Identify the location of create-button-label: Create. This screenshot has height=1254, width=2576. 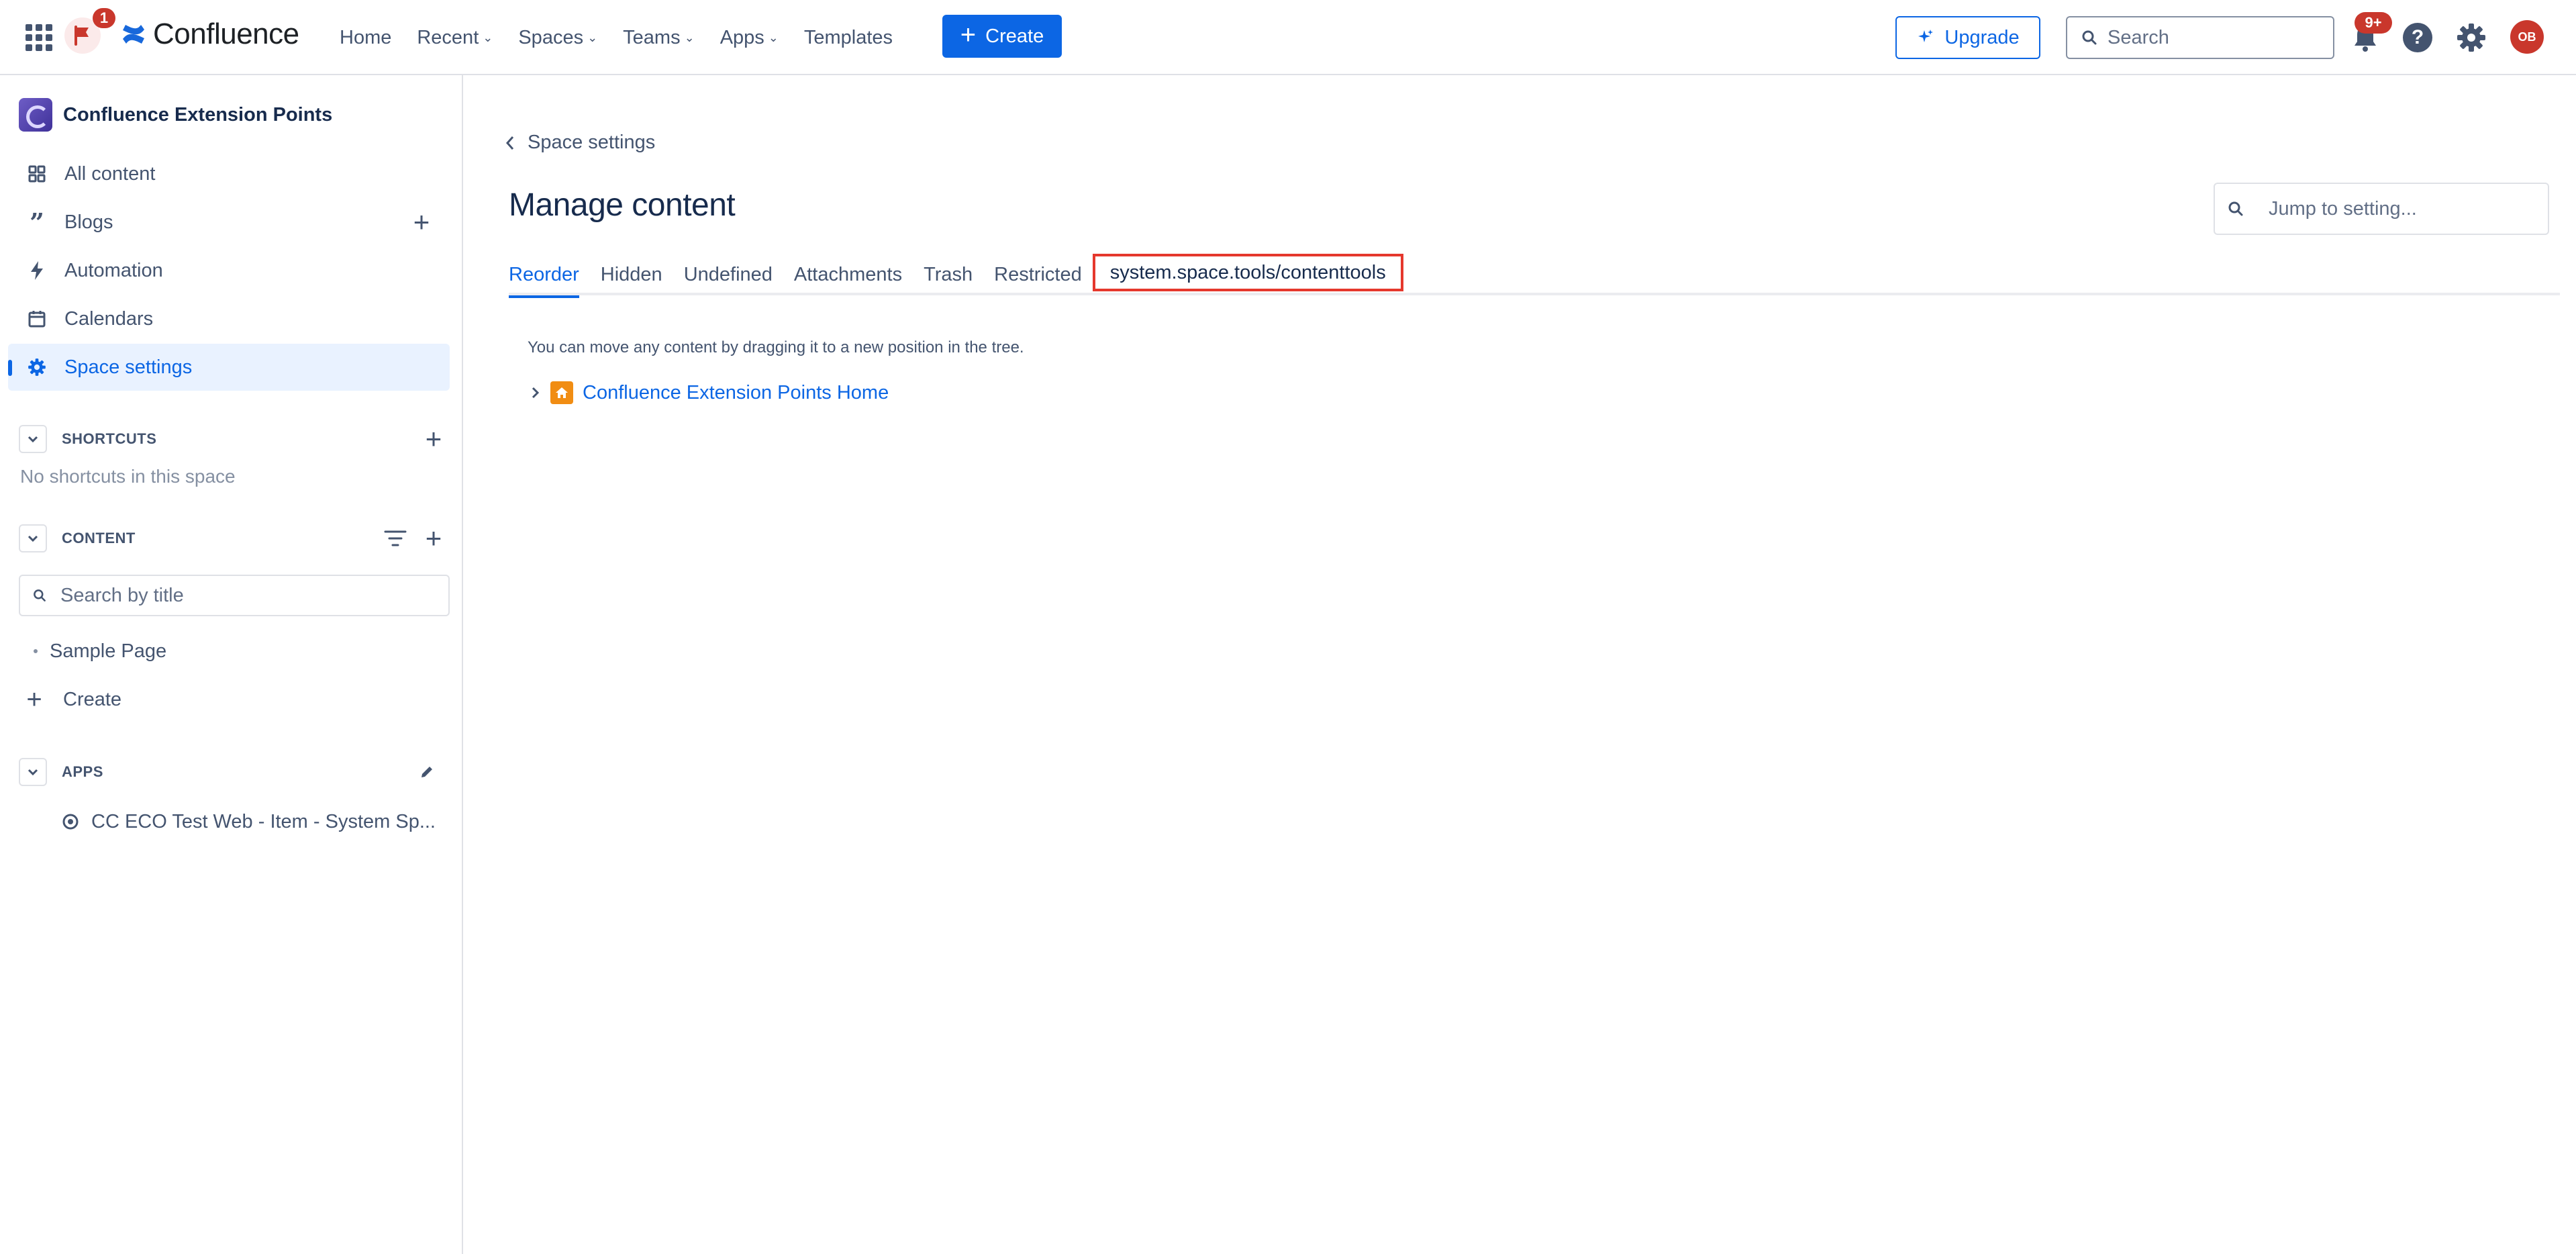
(1014, 36).